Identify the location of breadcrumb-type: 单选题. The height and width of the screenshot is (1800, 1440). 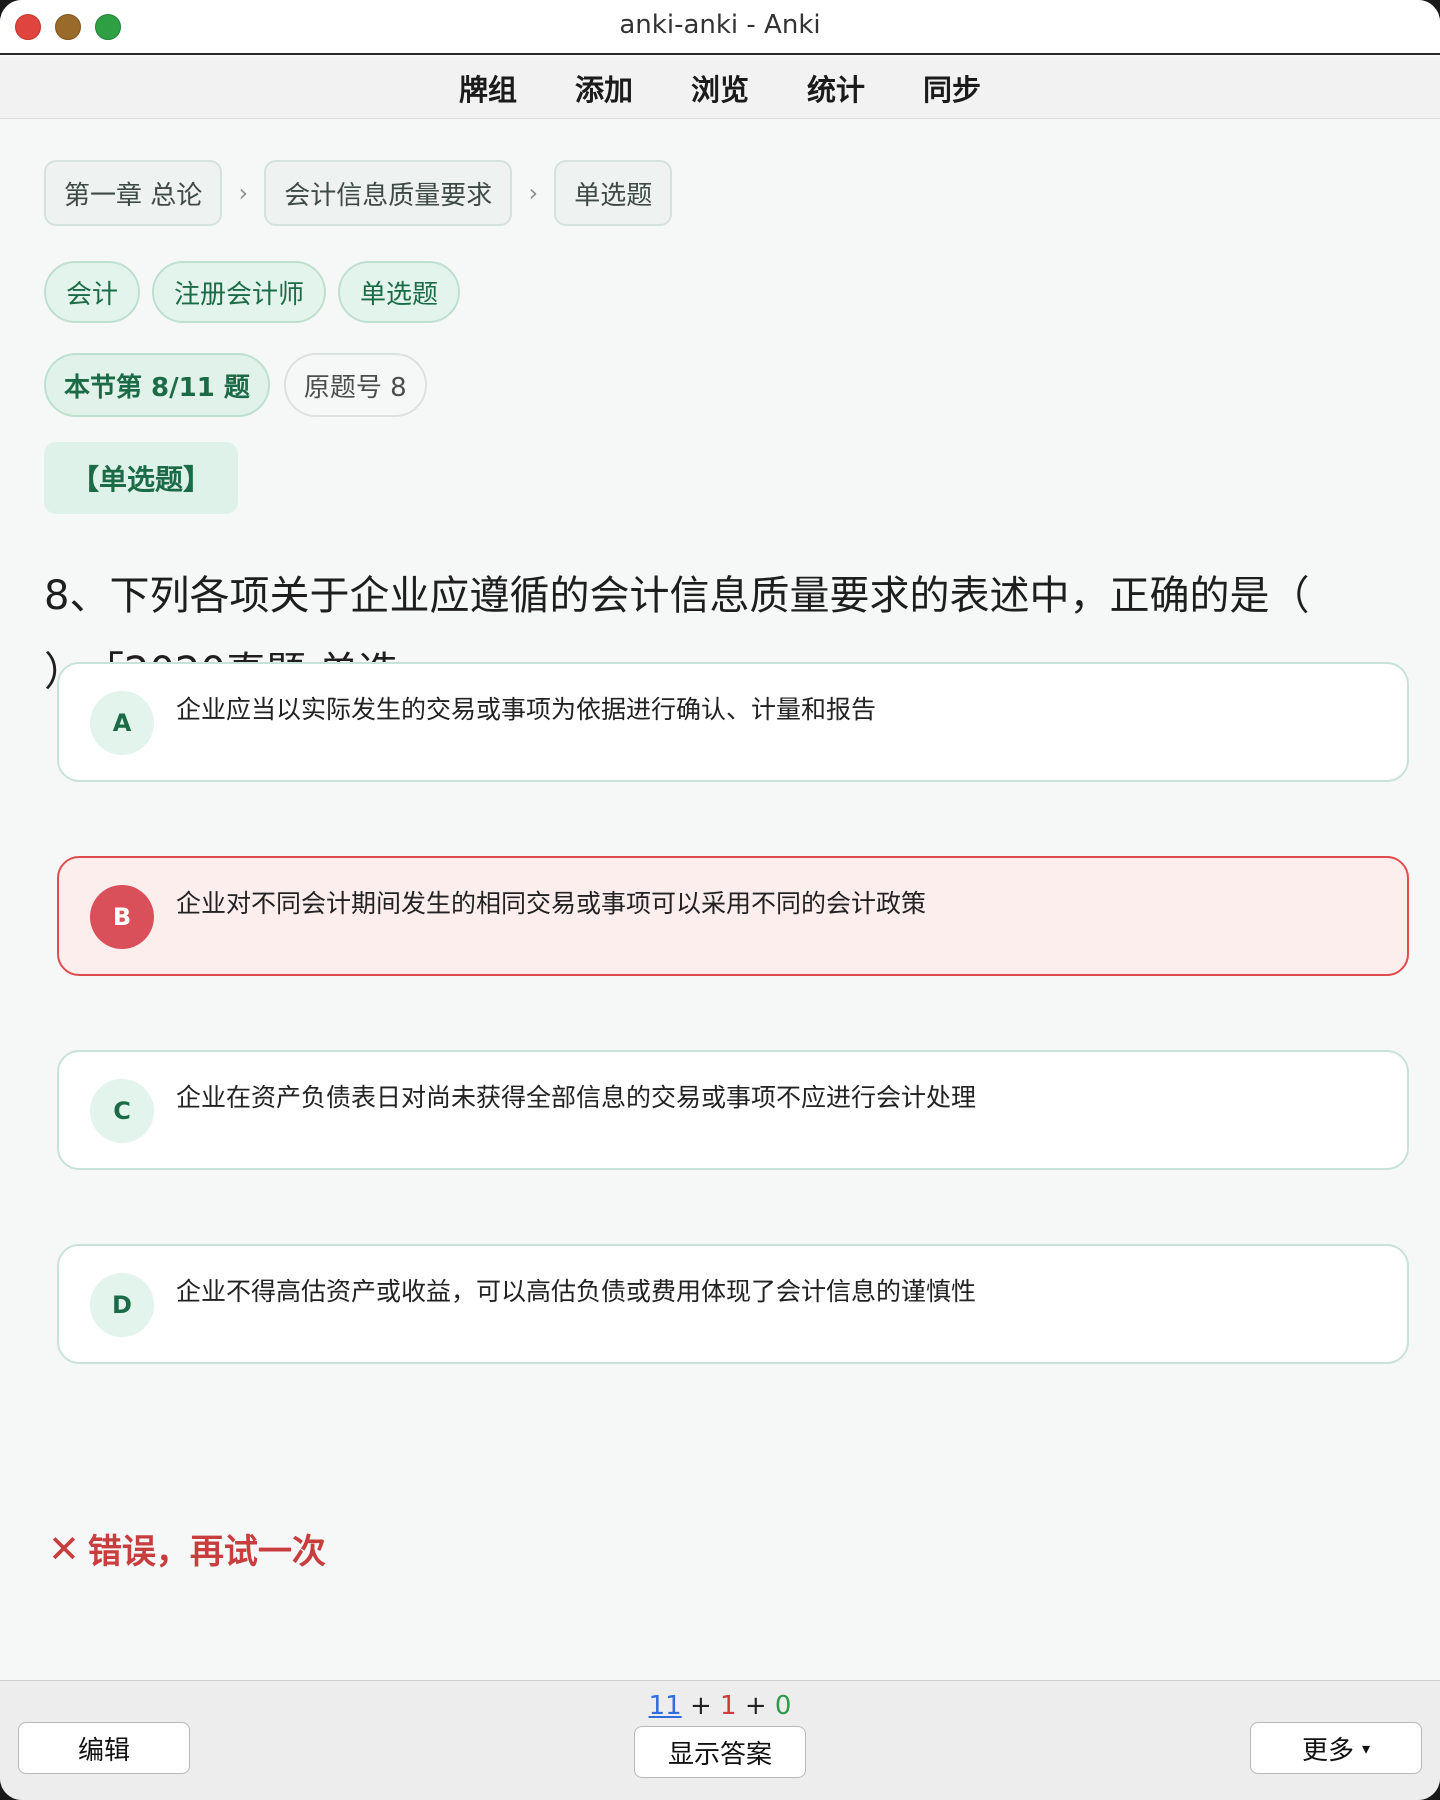
(613, 193).